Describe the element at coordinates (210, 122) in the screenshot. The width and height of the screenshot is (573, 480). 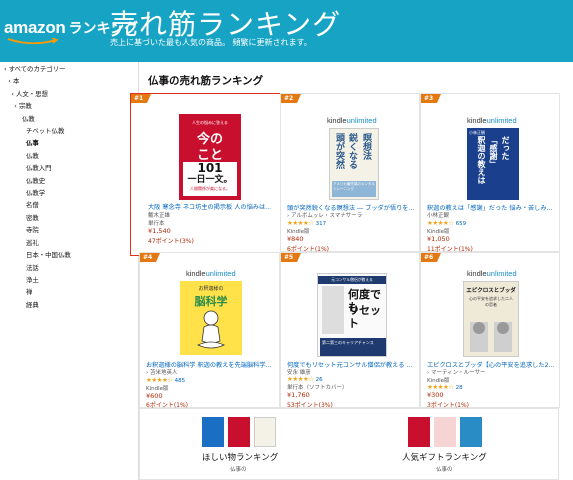
I see `cover-top-text: 人生の悩みに答える` at that location.